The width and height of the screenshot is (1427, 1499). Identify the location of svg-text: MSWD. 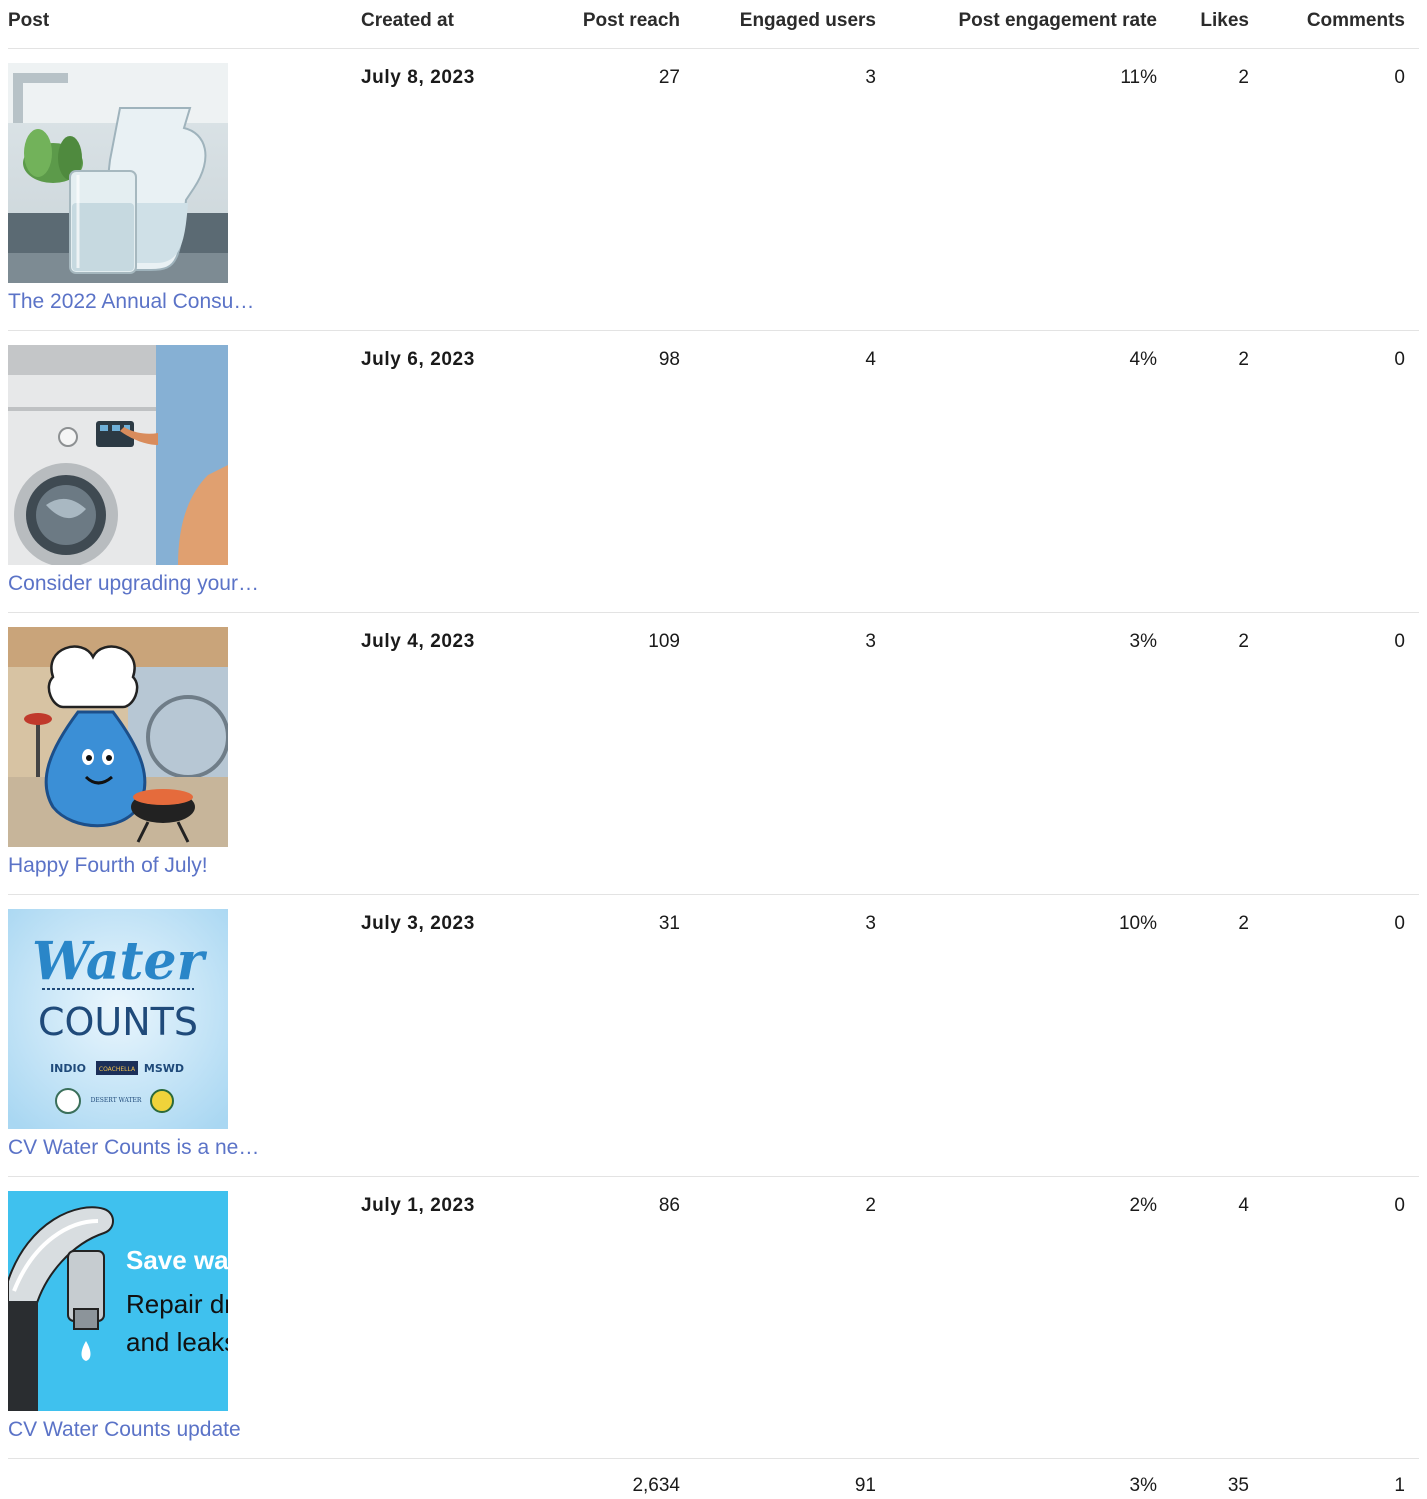
(164, 1068).